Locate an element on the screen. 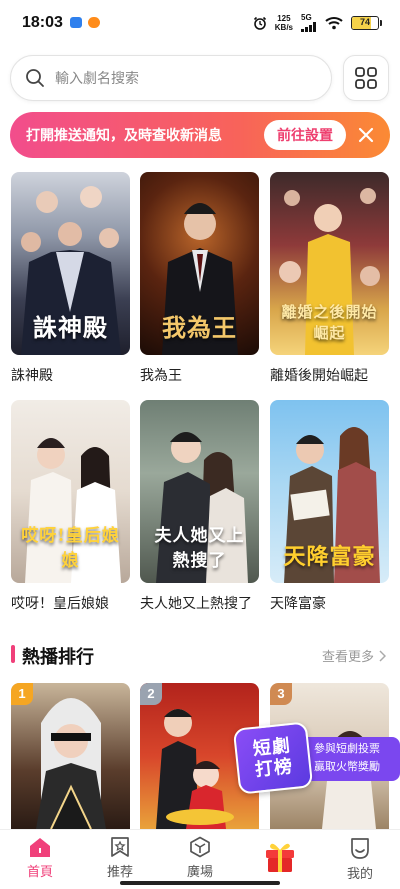  poster-caption: 誅神殿 is located at coordinates (70, 327).